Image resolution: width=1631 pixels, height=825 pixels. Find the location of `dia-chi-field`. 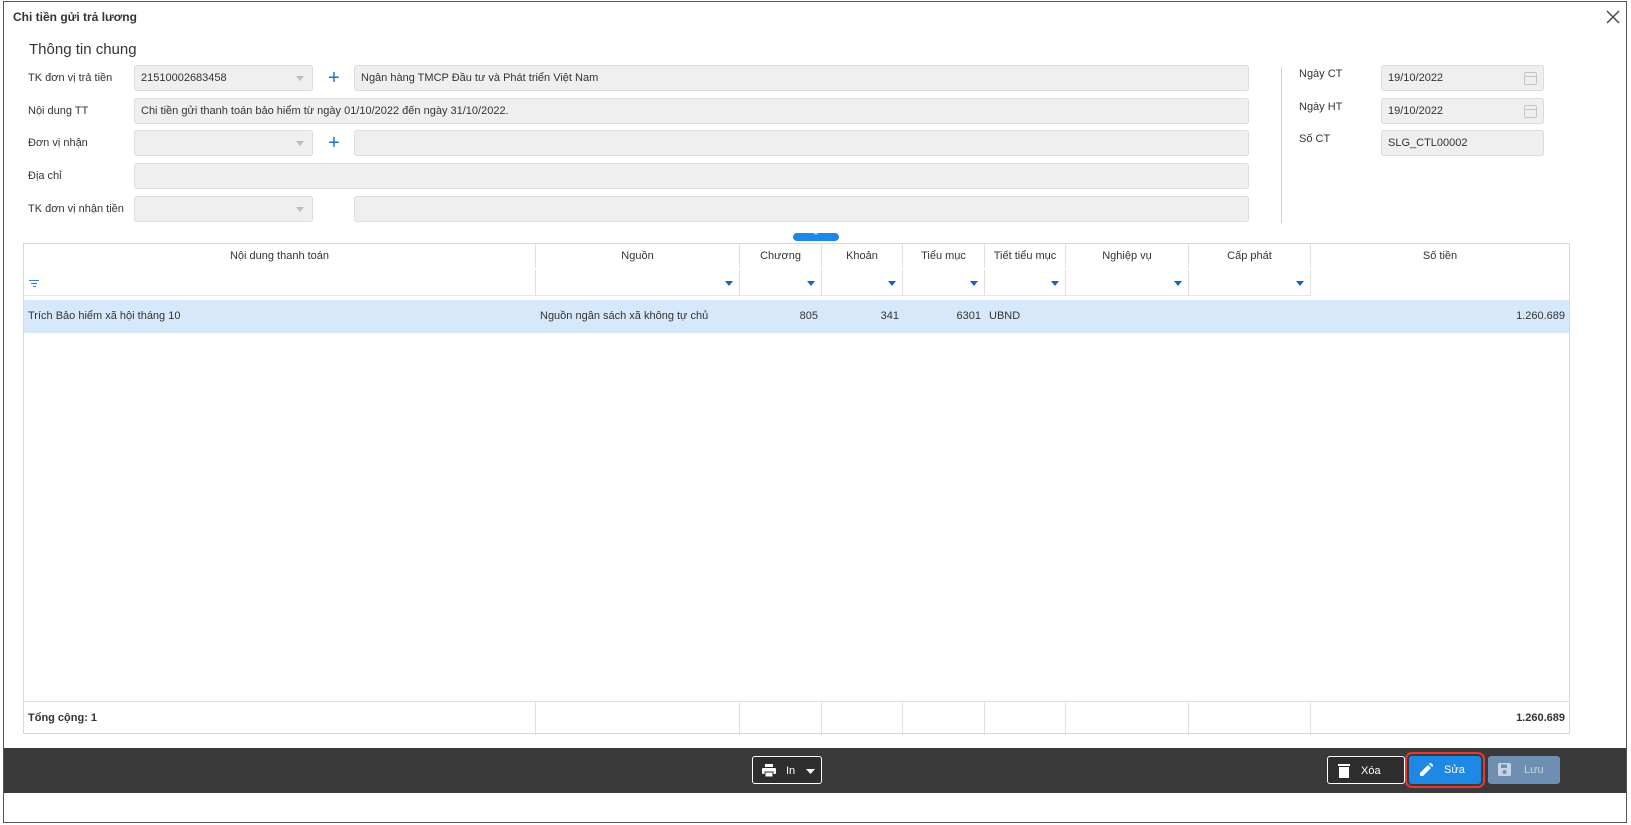

dia-chi-field is located at coordinates (691, 176).